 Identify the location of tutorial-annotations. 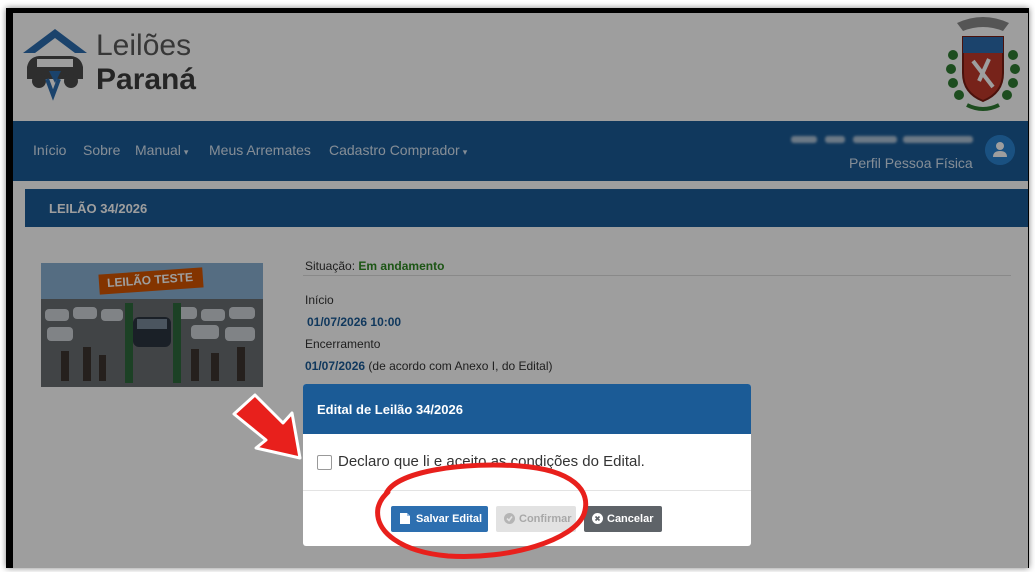
(410, 476).